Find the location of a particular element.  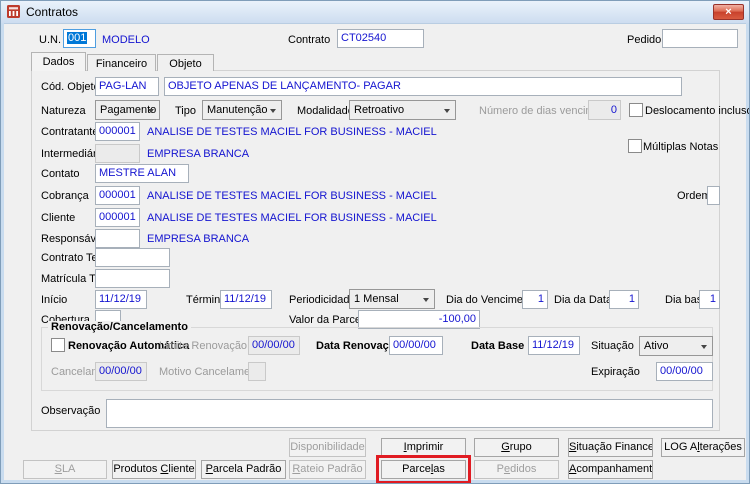

contato-input: MESTRE ALAN is located at coordinates (142, 173).